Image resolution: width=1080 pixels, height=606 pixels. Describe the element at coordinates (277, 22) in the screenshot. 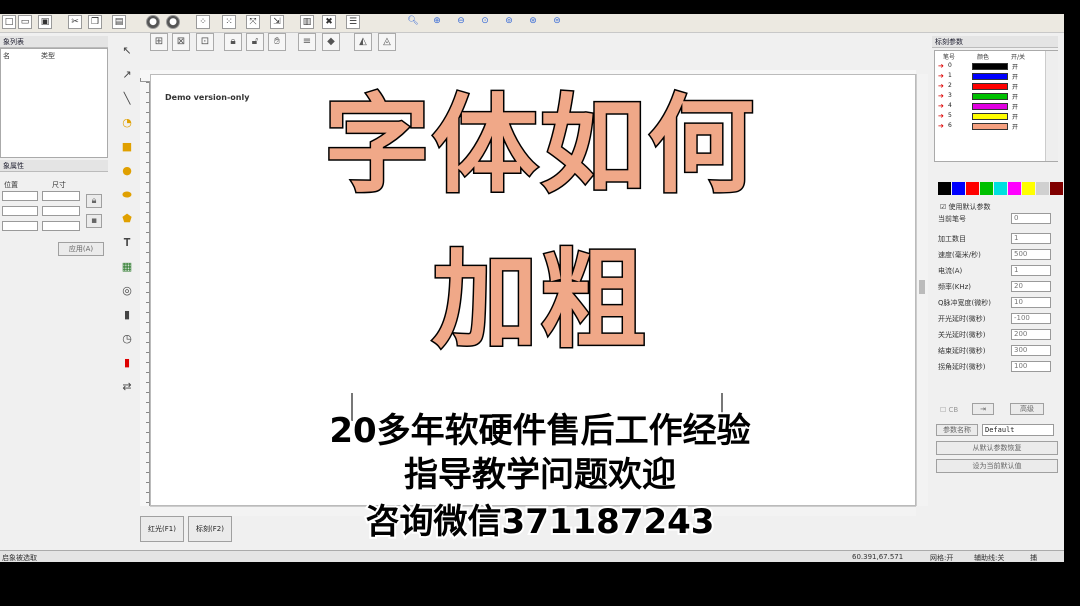

I see `move-icon: ⇲` at that location.